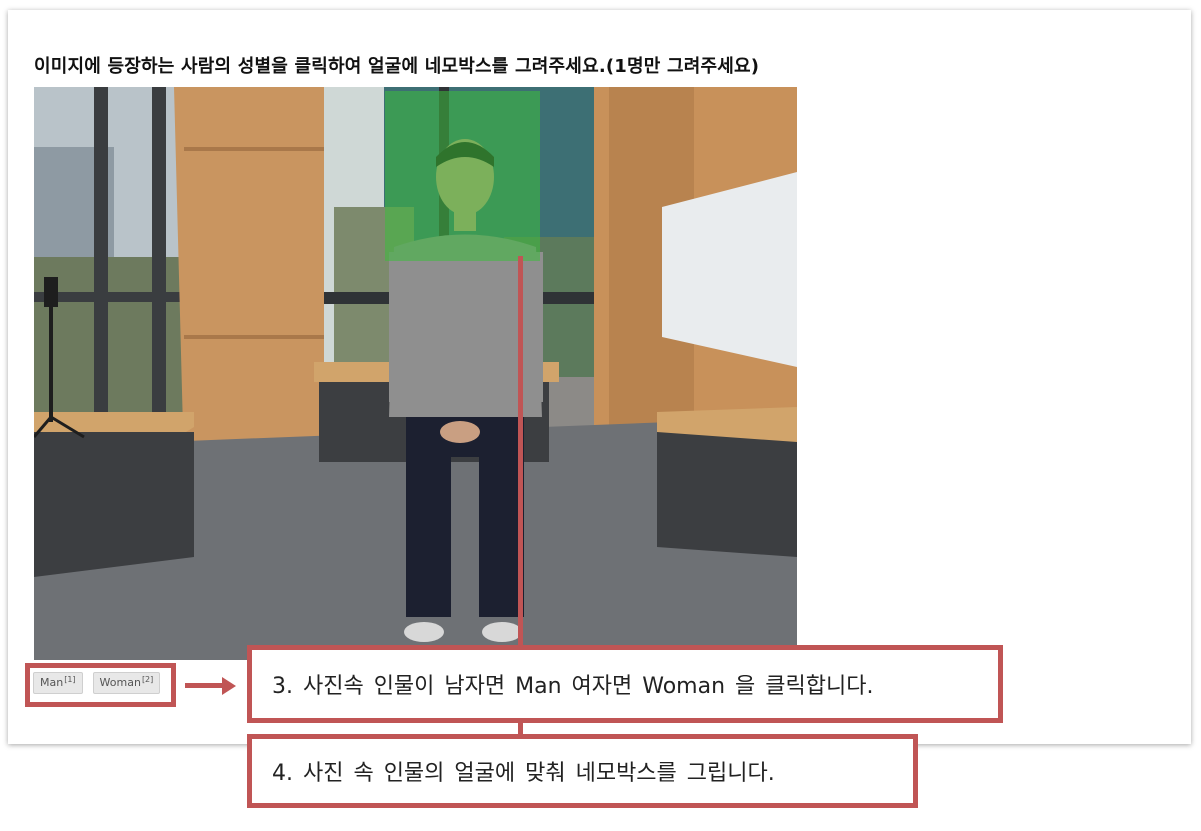 The image size is (1201, 831). I want to click on pointer-arrow-line, so click(204, 685).